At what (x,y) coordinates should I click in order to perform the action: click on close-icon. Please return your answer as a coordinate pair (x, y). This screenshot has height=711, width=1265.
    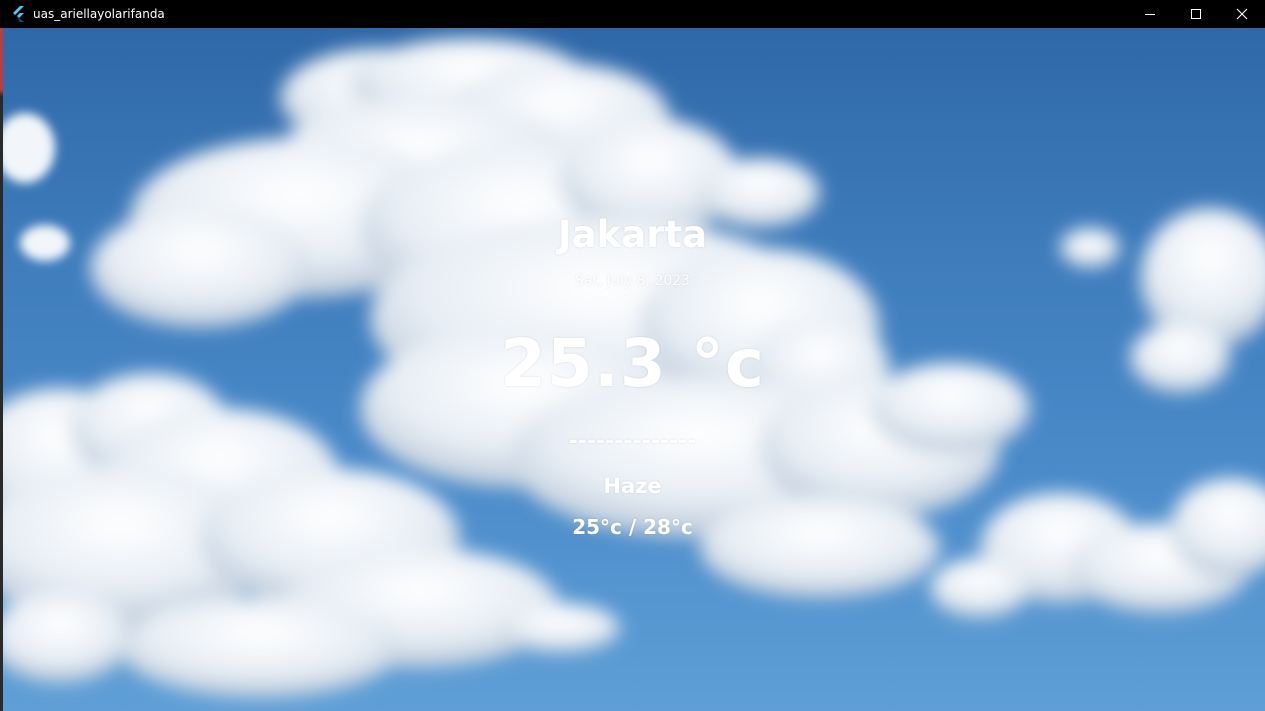
    Looking at the image, I should click on (1242, 14).